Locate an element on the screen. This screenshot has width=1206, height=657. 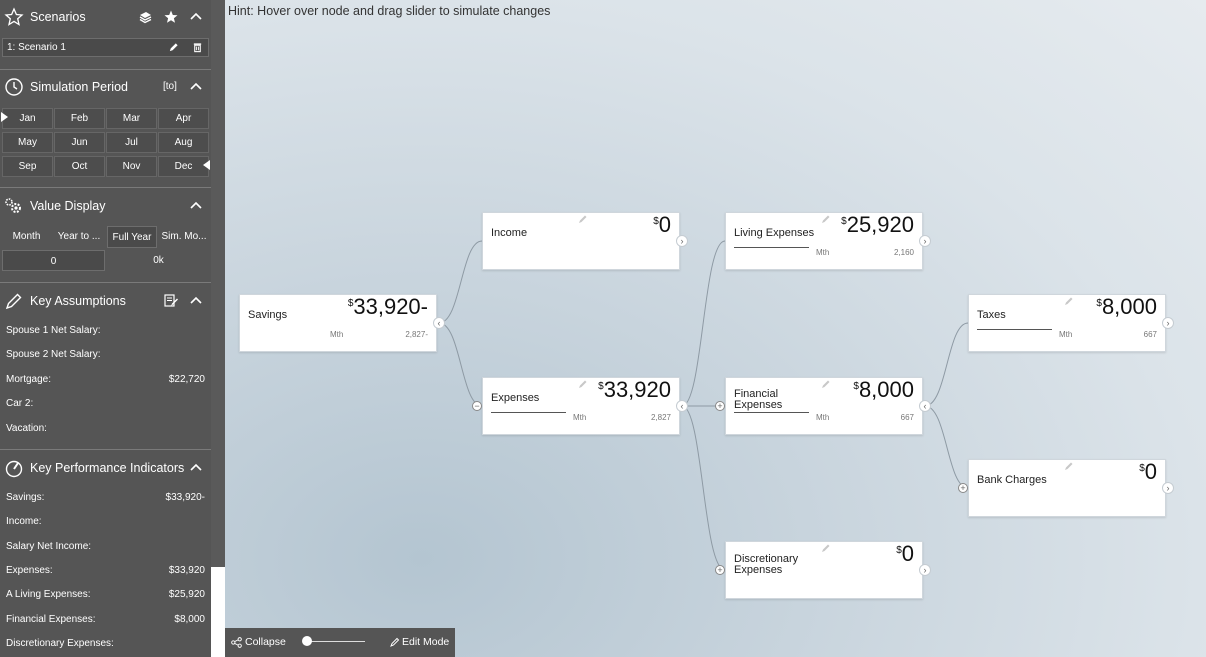
add-favorite-icon is located at coordinates (171, 17).